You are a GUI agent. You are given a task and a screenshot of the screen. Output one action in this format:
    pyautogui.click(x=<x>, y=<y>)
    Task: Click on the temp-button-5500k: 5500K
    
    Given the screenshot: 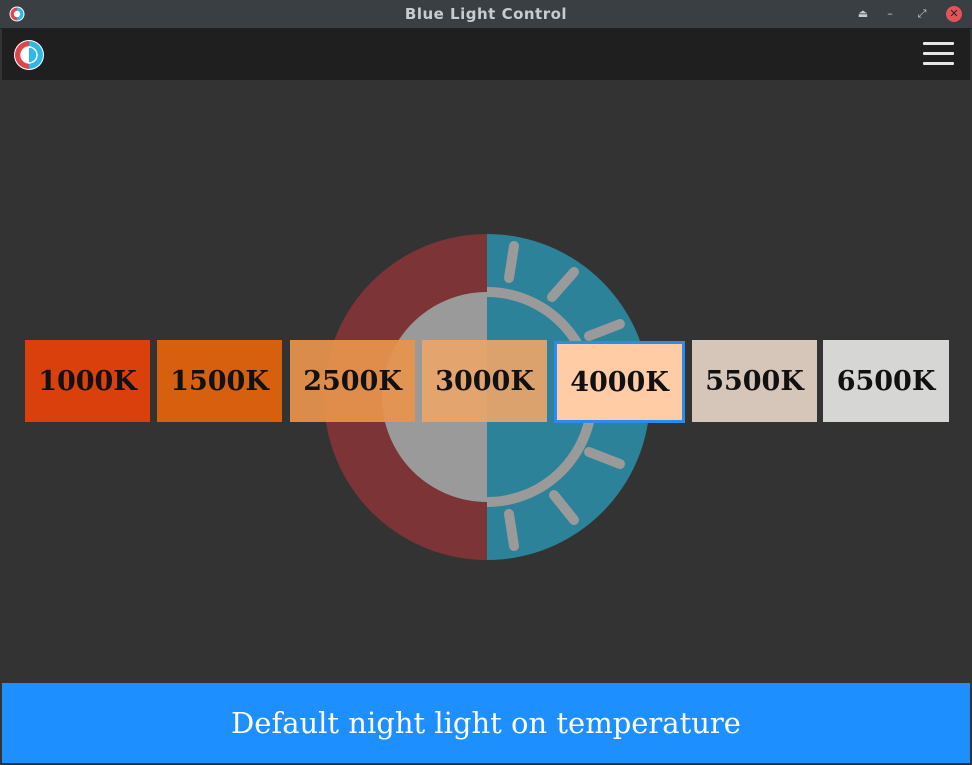 What is the action you would take?
    pyautogui.click(x=754, y=381)
    